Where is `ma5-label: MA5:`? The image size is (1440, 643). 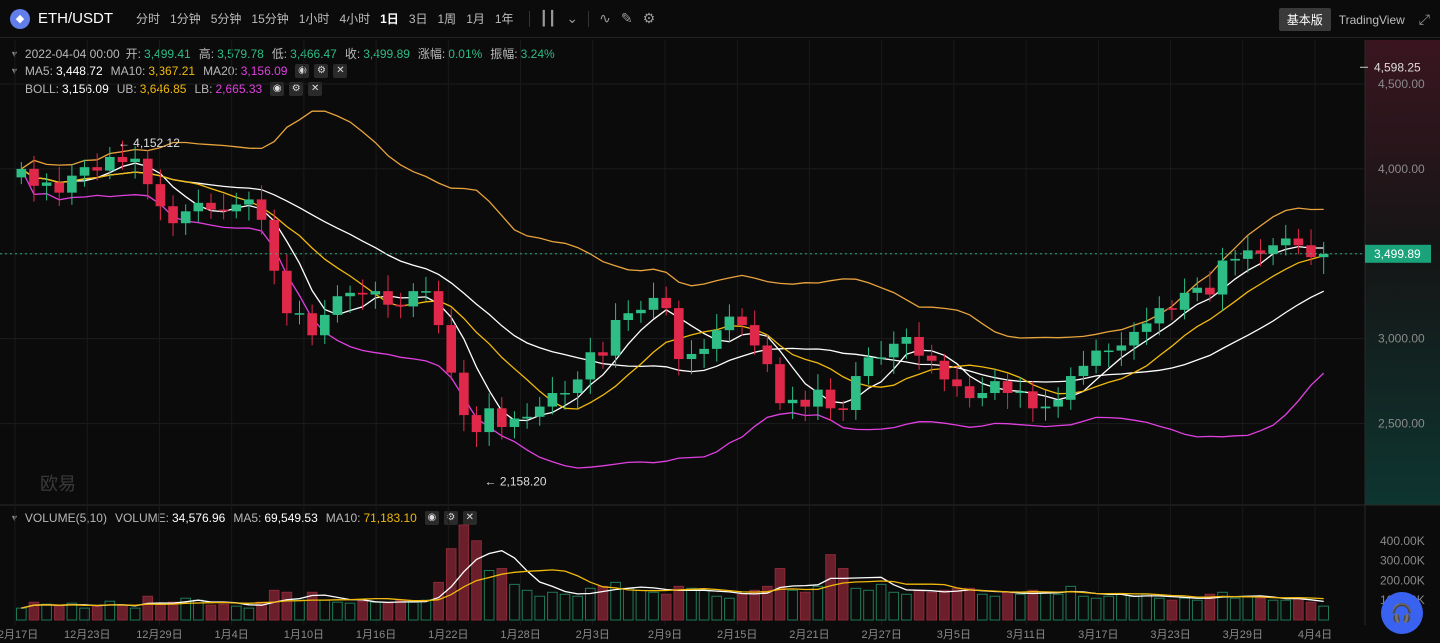
ma5-label: MA5: is located at coordinates (38, 71).